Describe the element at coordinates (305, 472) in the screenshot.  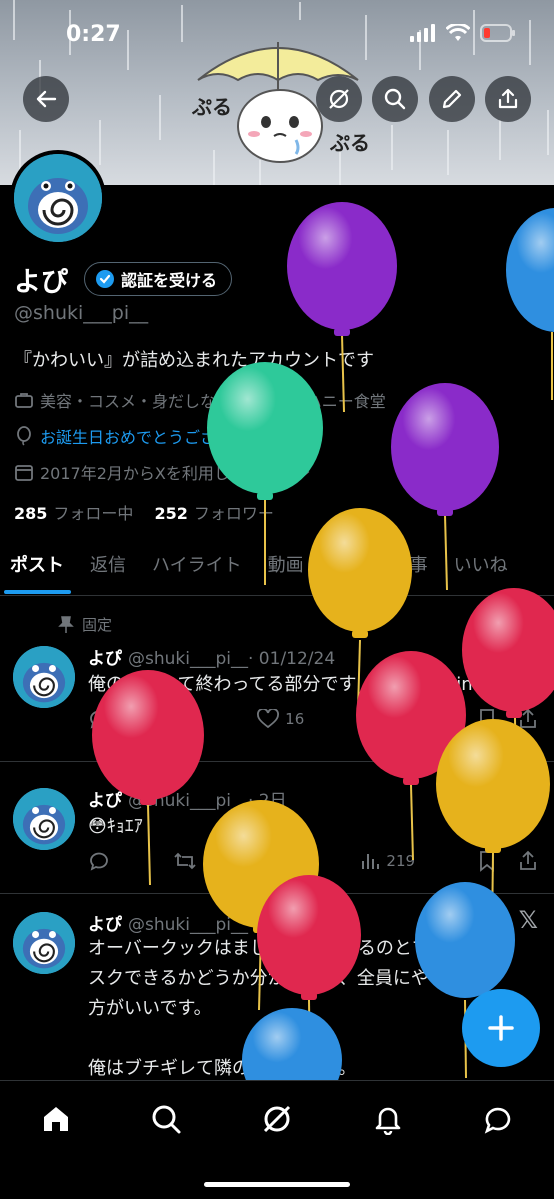
I see `chevron-right-icon` at that location.